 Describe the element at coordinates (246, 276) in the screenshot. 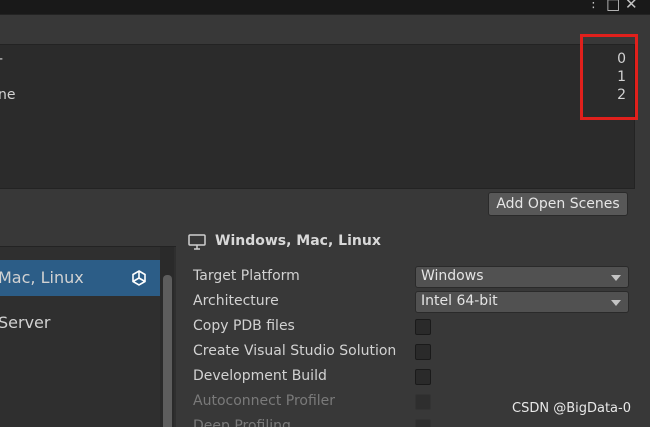

I see `target-platform-label: Target Platform` at that location.